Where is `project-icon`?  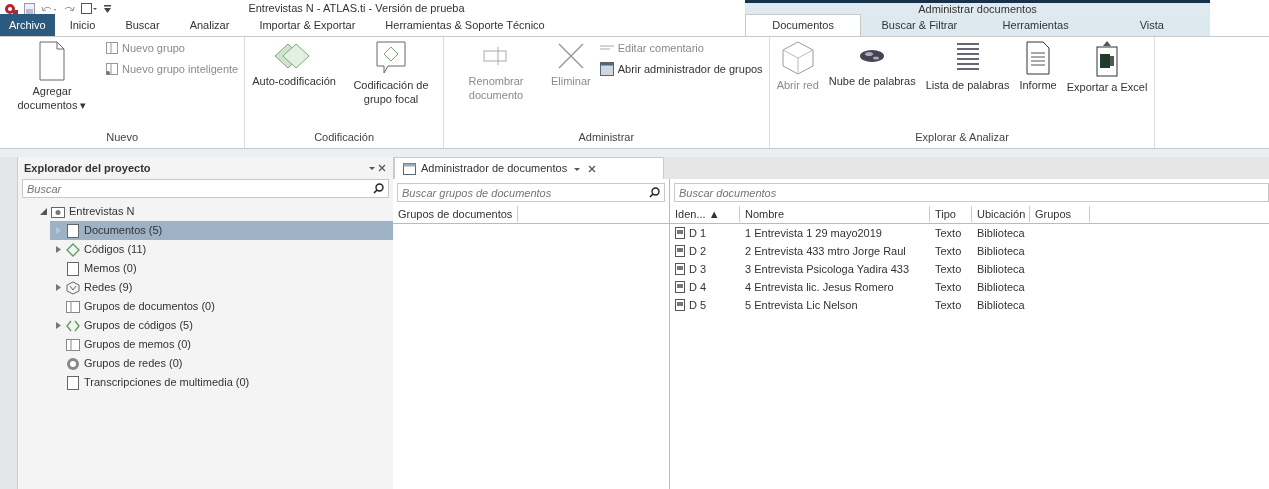 project-icon is located at coordinates (58, 211).